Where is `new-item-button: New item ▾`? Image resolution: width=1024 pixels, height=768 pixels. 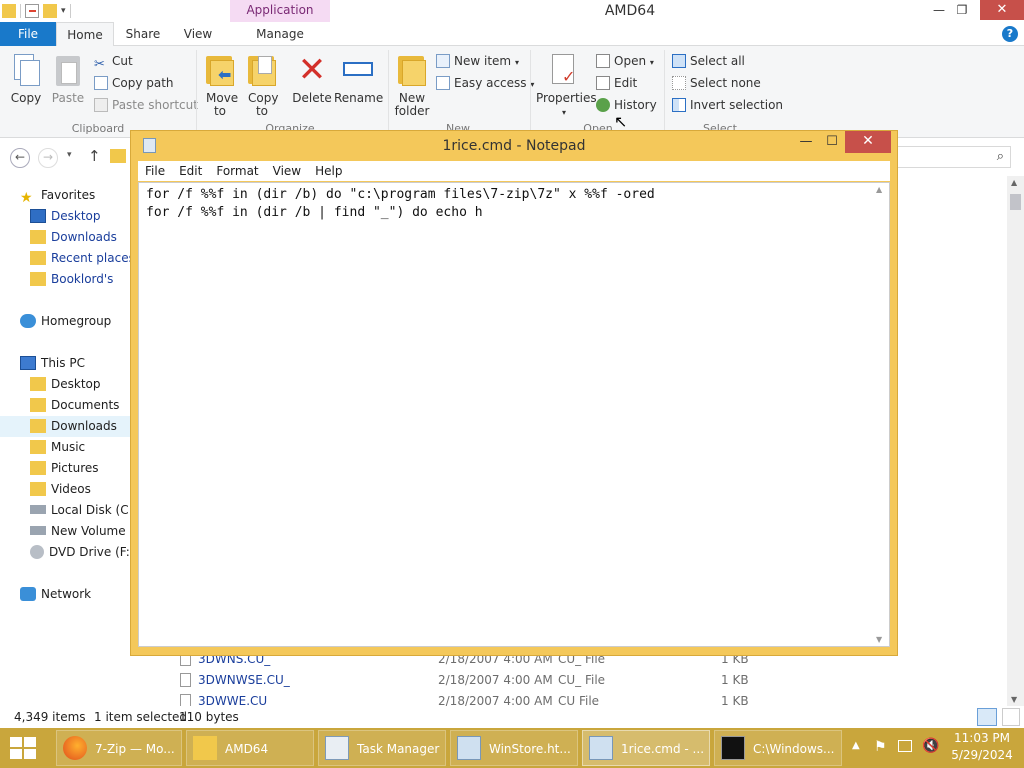 new-item-button: New item ▾ is located at coordinates (477, 61).